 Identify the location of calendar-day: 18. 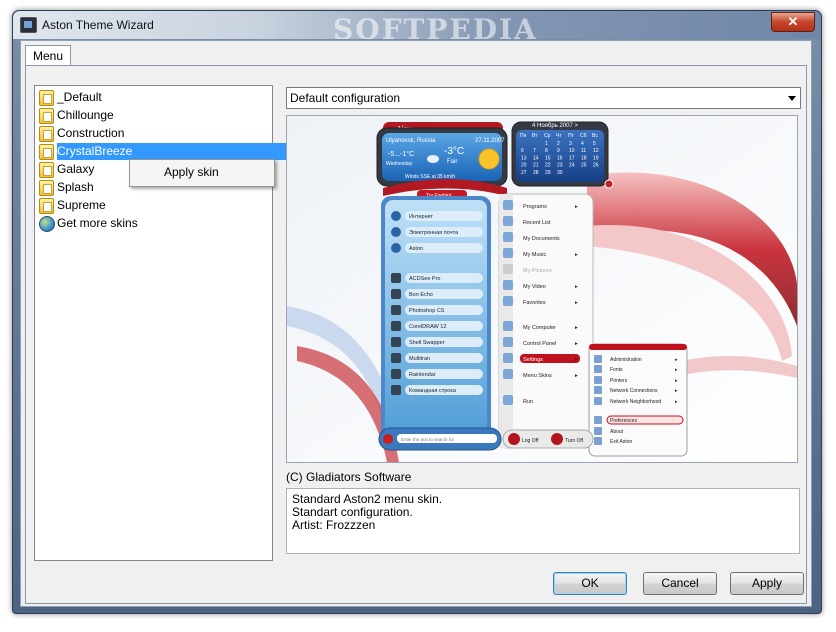
(584, 158).